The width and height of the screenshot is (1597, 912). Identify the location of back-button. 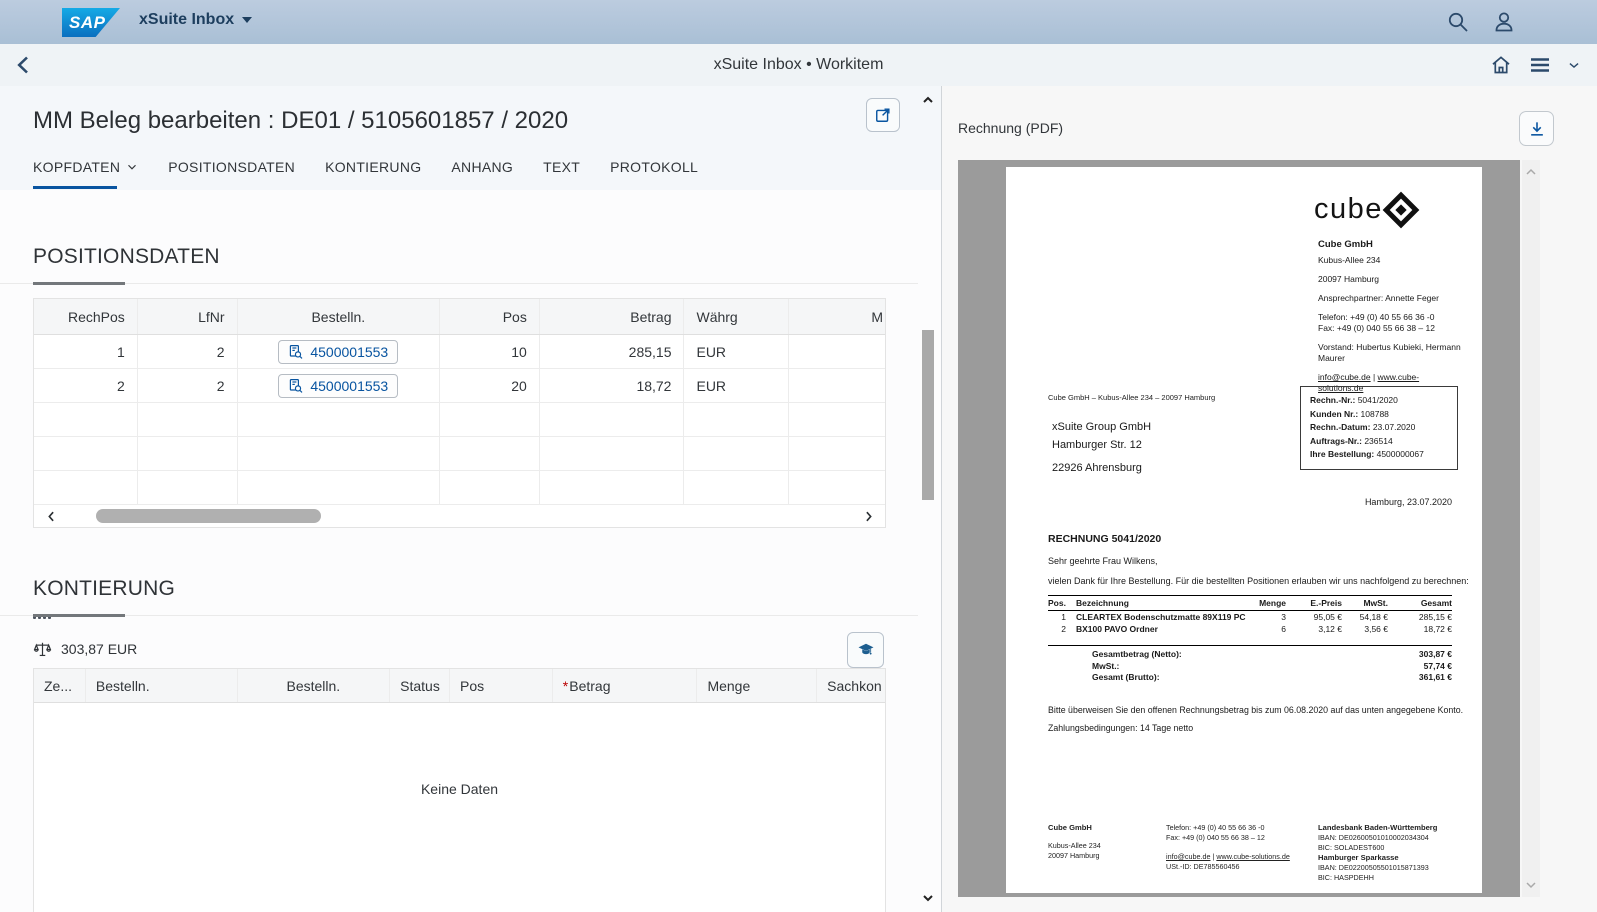
(24, 65).